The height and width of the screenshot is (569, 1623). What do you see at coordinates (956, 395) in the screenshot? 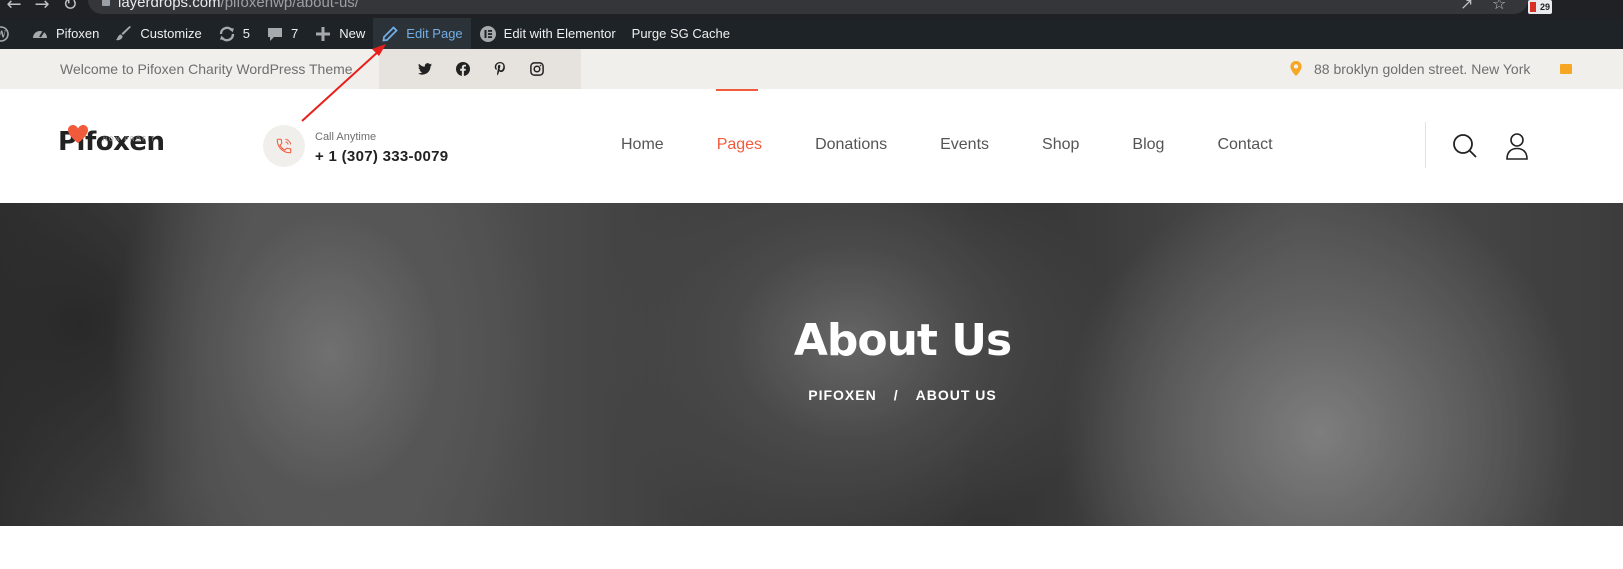
I see `breadcrumb-current: ABOUT US` at bounding box center [956, 395].